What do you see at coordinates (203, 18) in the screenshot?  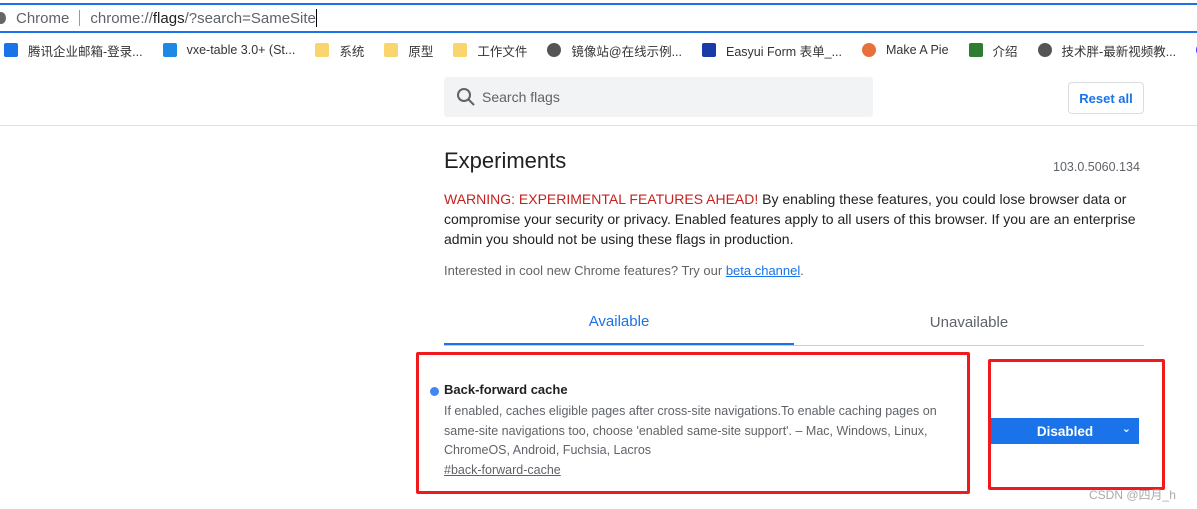 I see `url-text: chrome://flags/?search=SameSite` at bounding box center [203, 18].